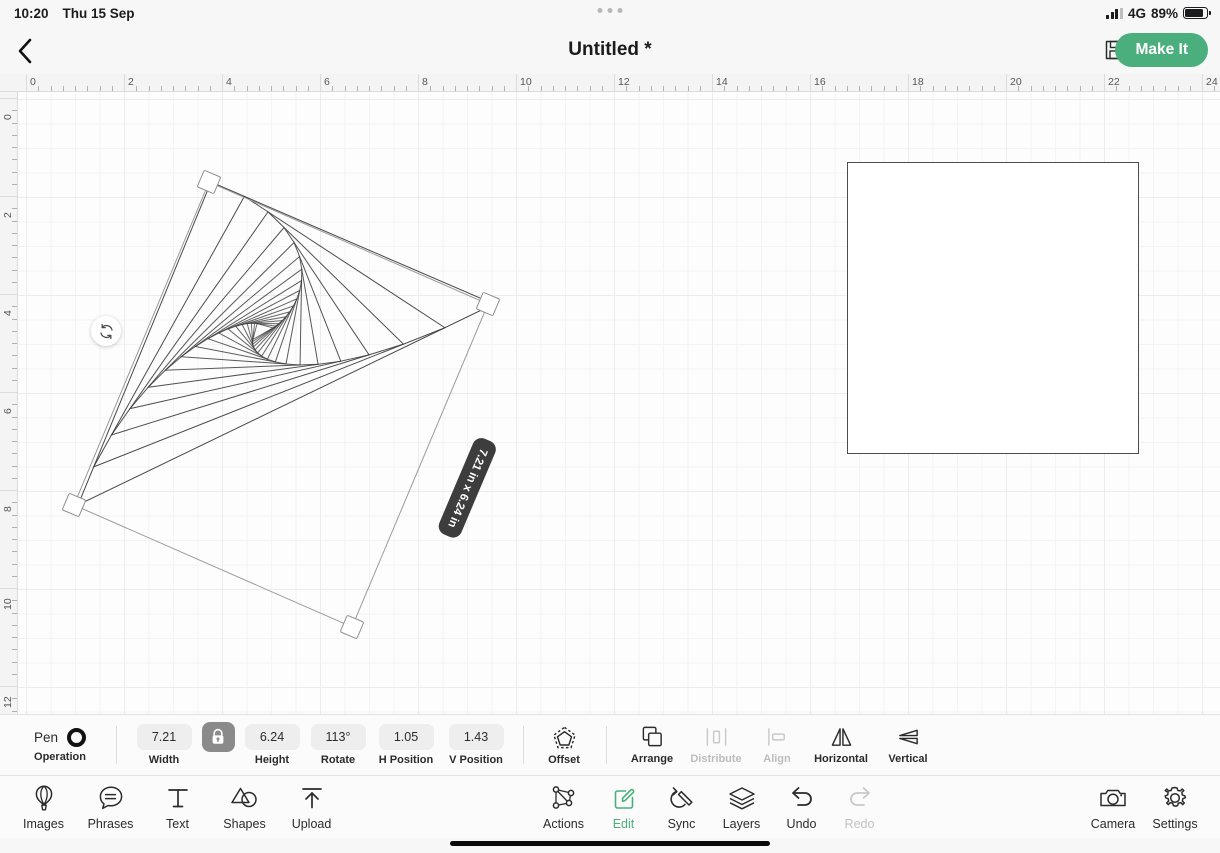 This screenshot has width=1220, height=853. Describe the element at coordinates (908, 759) in the screenshot. I see `flip-vertical-label: Vertical` at that location.